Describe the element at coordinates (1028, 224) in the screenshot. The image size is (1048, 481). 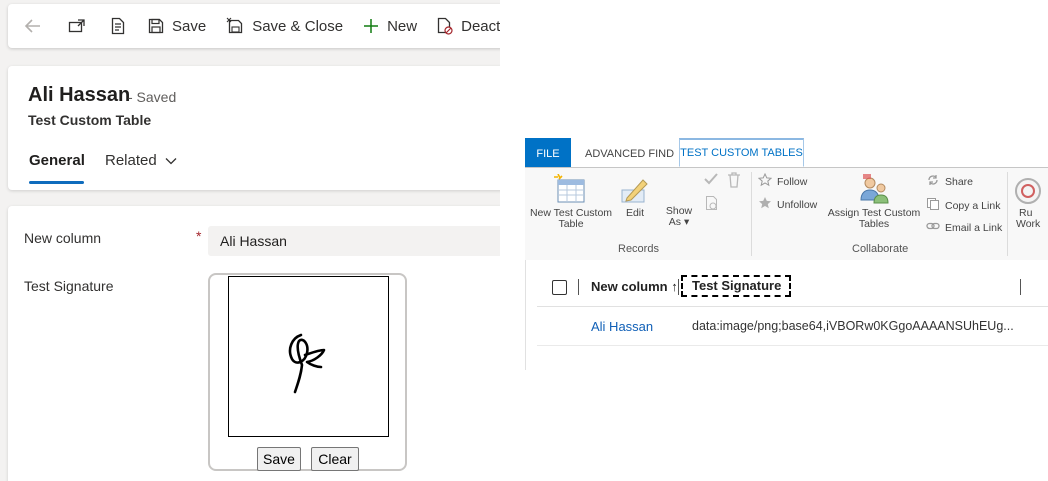
I see `run-workflow-label-line2: Work` at that location.